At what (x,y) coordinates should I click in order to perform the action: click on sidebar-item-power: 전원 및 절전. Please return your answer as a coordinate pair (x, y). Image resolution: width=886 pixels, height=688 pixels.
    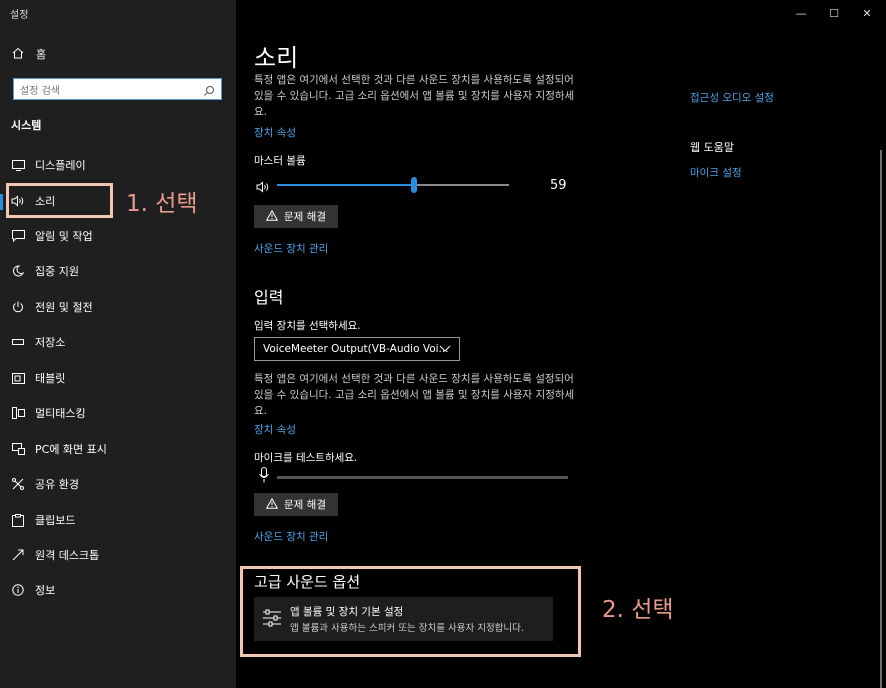
    Looking at the image, I should click on (118, 307).